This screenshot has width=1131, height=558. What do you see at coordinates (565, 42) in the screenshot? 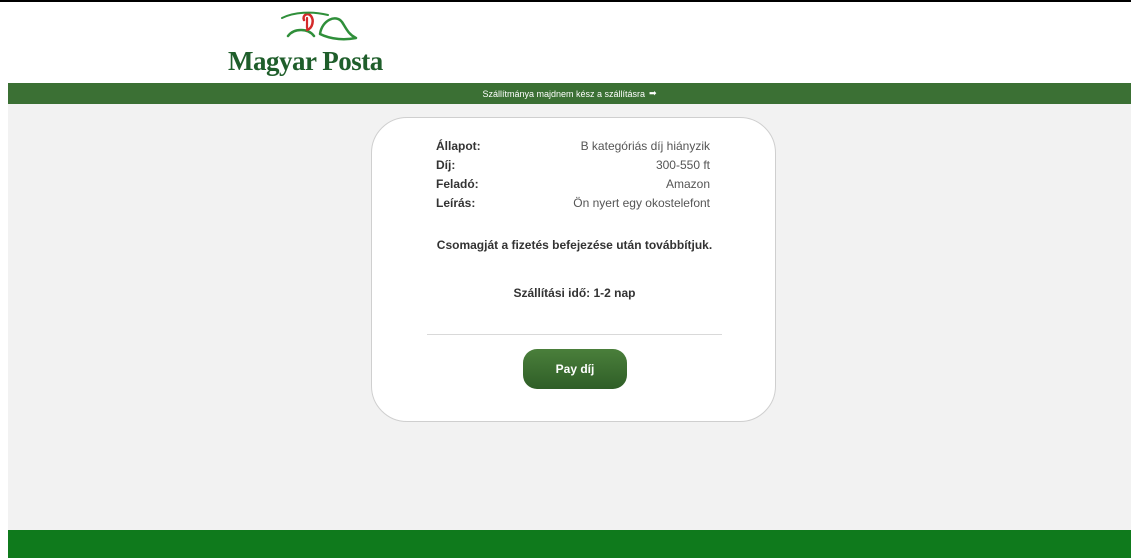
I see `site-header: Magyar Posta` at bounding box center [565, 42].